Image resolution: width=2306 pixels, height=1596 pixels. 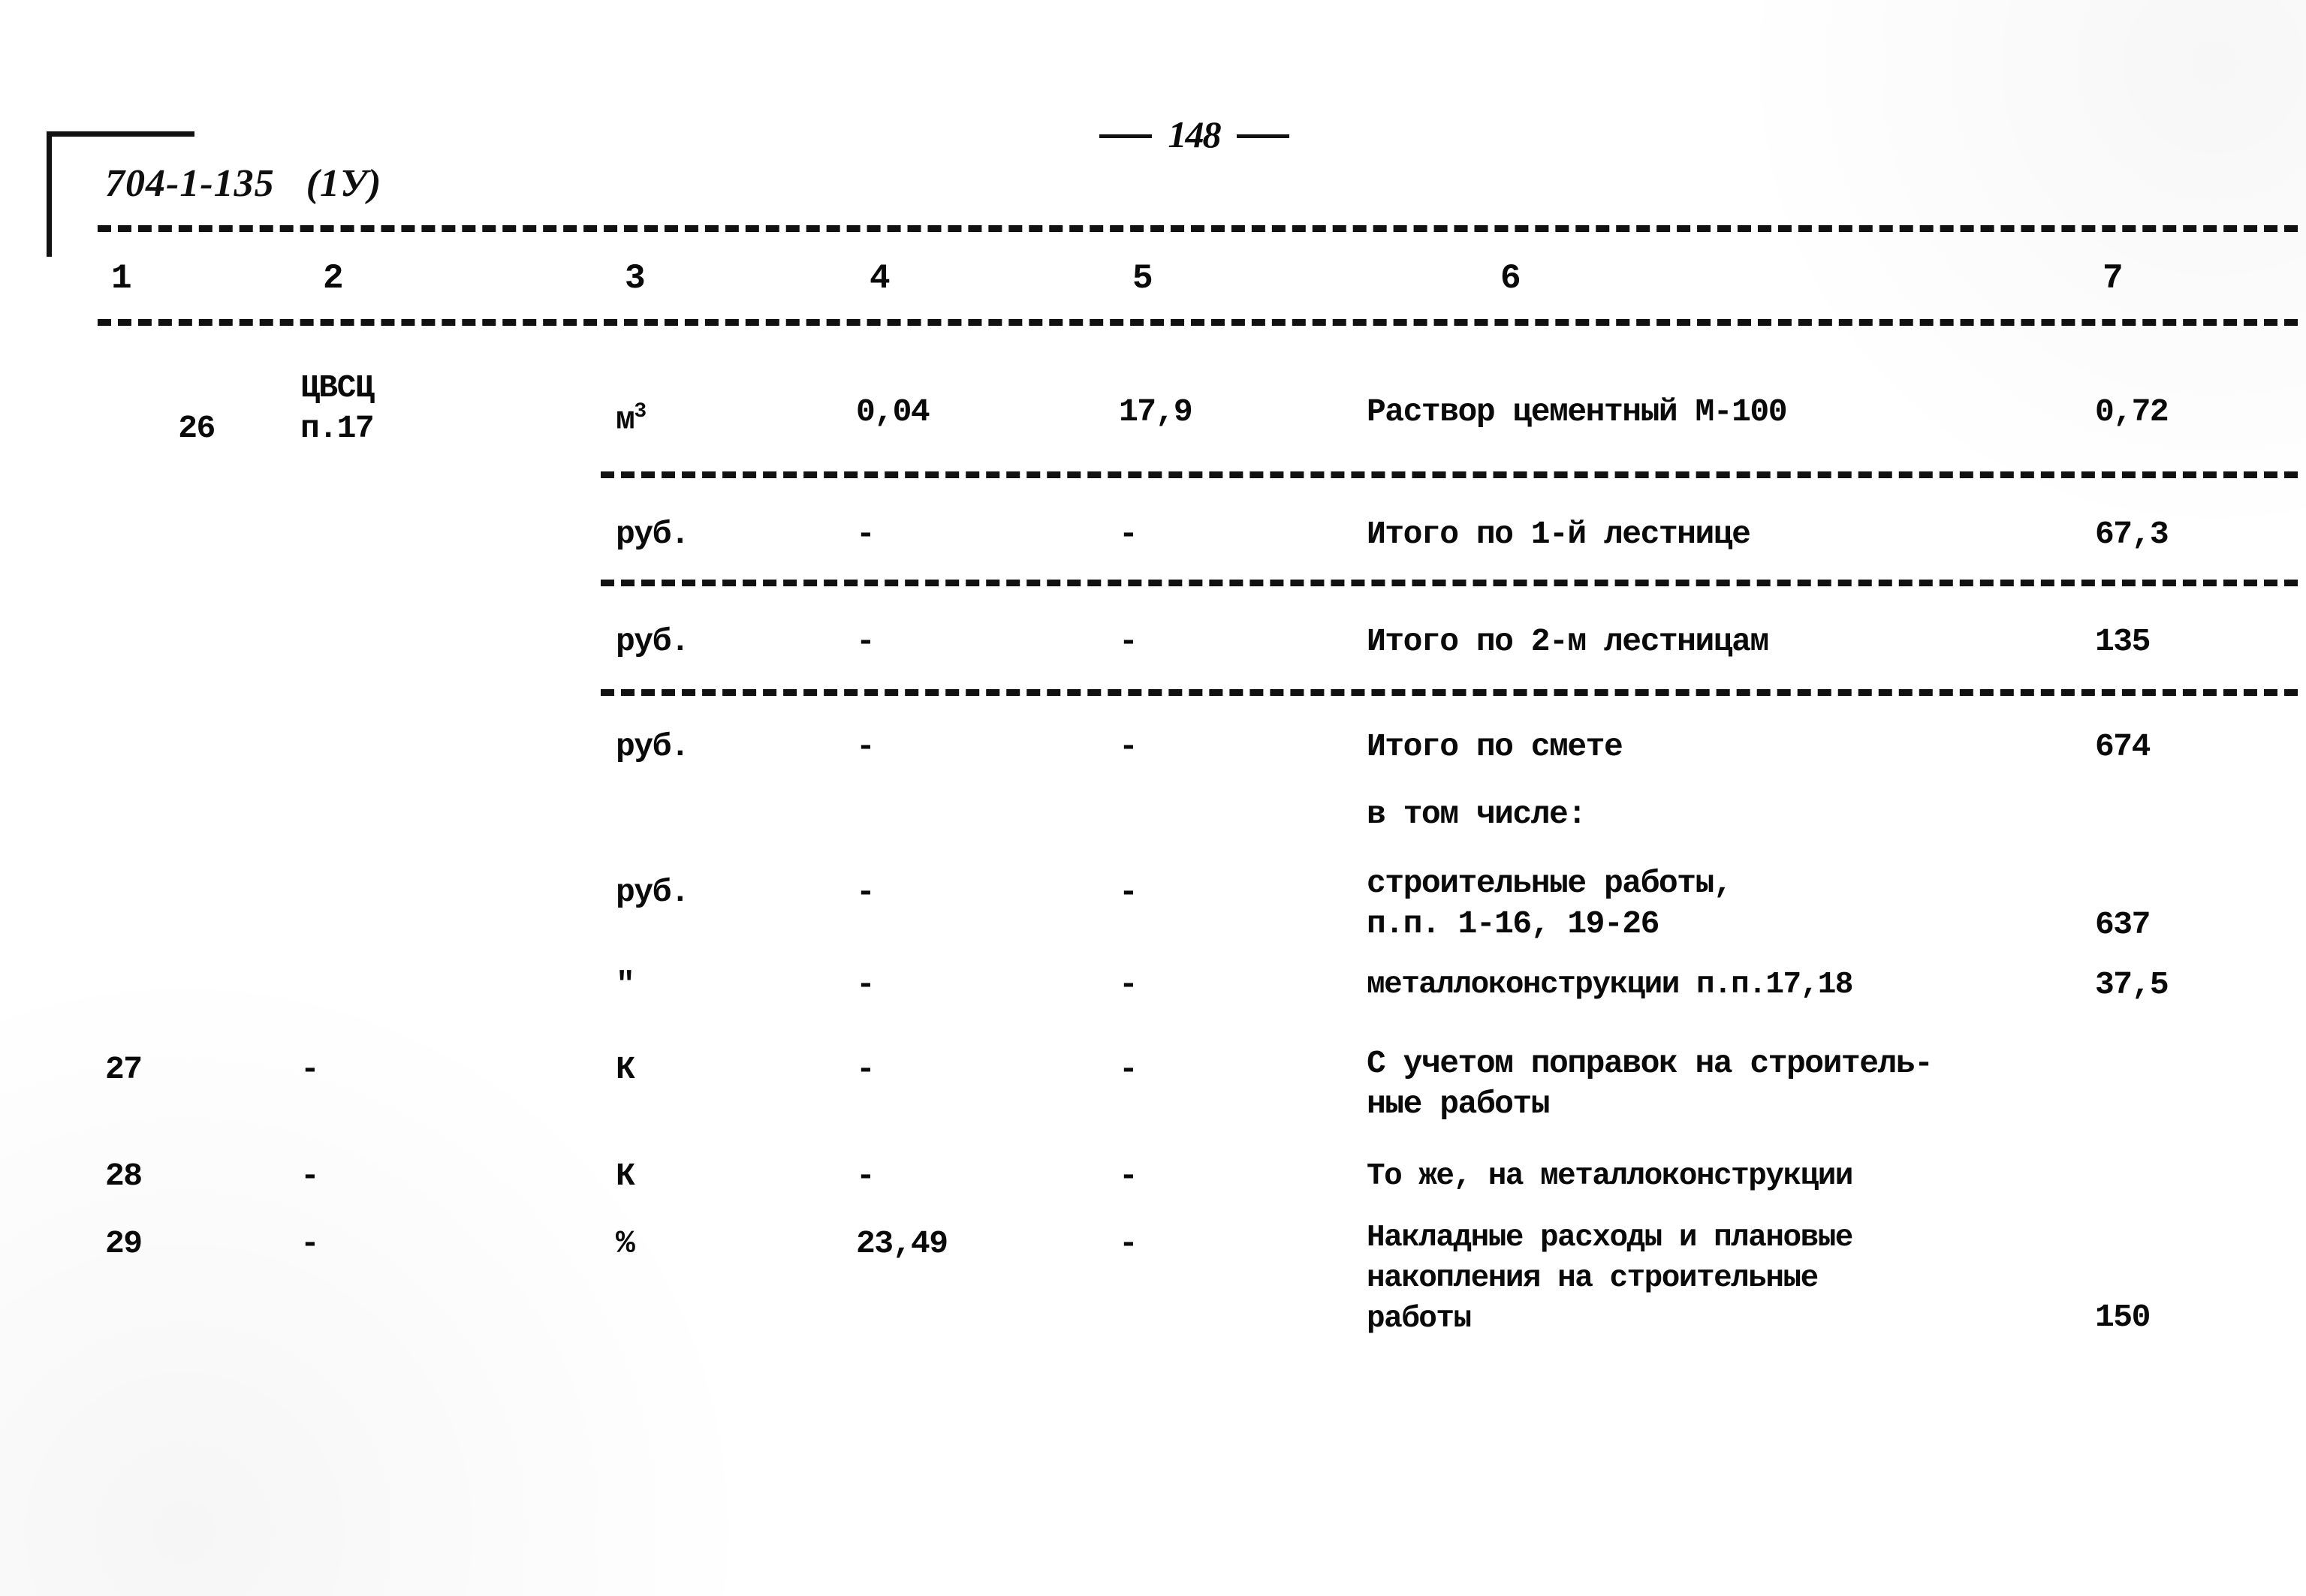 What do you see at coordinates (190, 183) in the screenshot?
I see `sheet-code-number: 704-1-135` at bounding box center [190, 183].